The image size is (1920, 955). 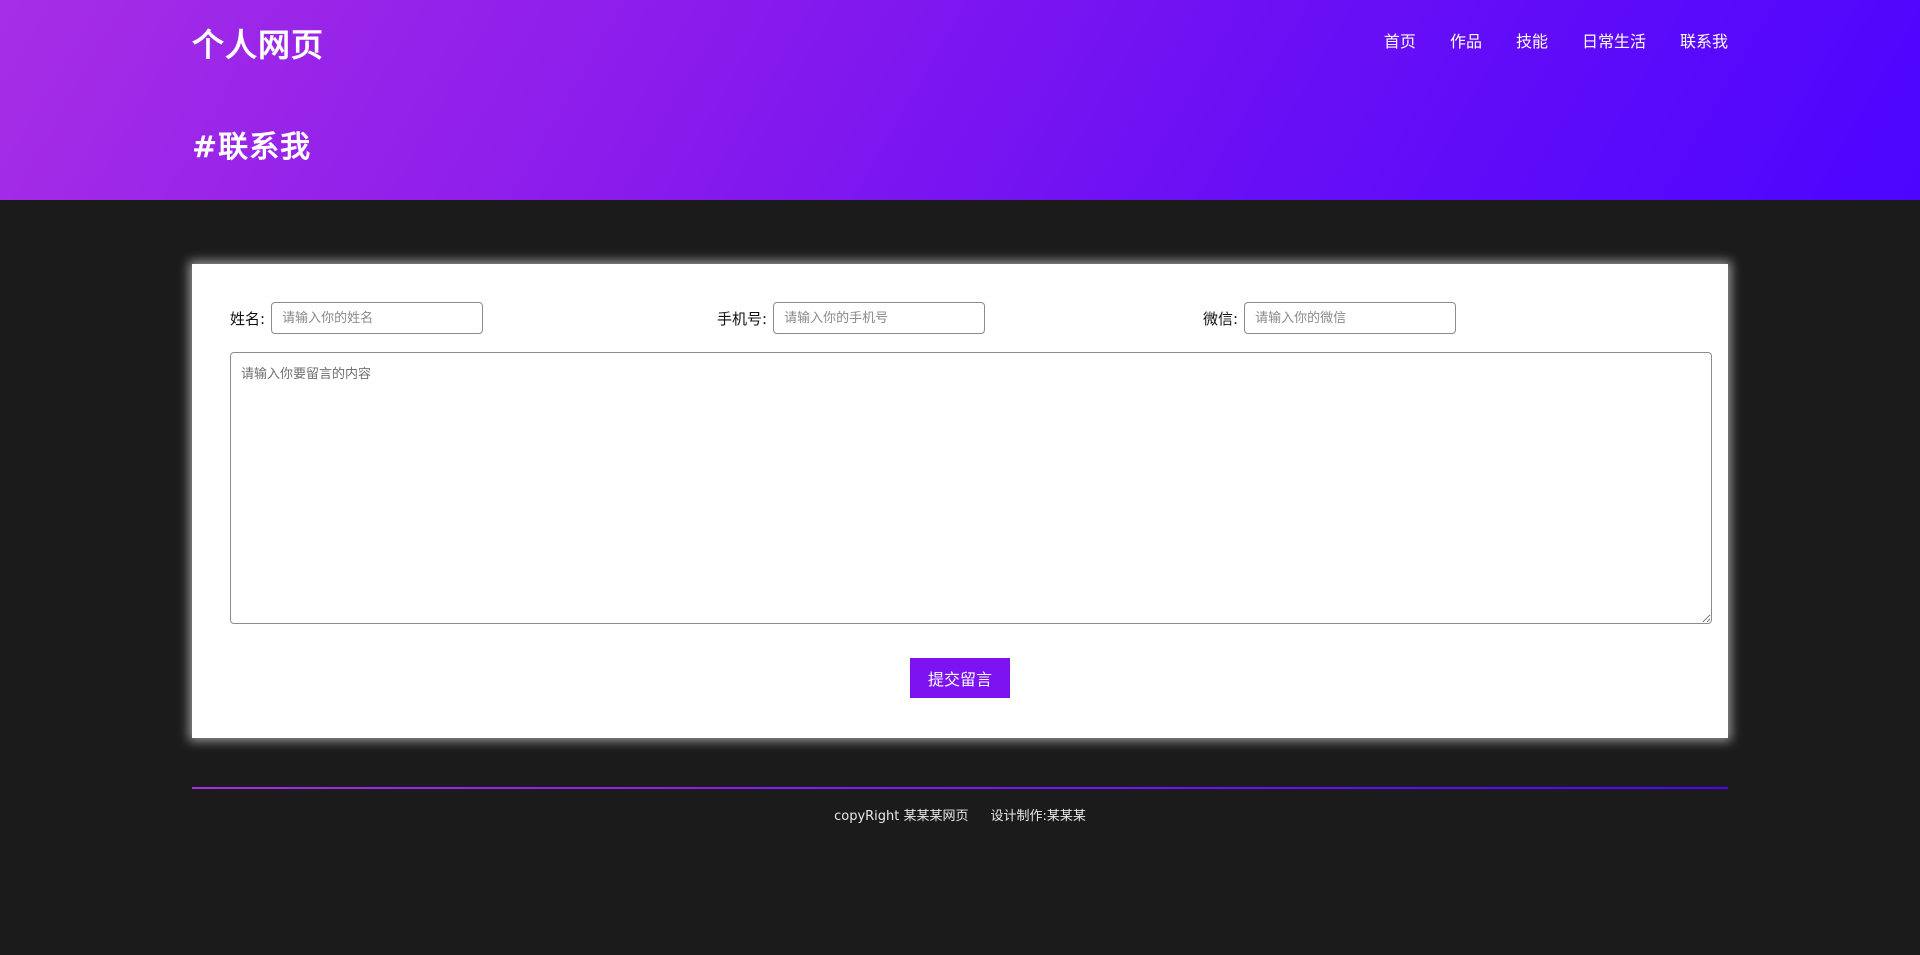 What do you see at coordinates (960, 788) in the screenshot?
I see `footer-divider` at bounding box center [960, 788].